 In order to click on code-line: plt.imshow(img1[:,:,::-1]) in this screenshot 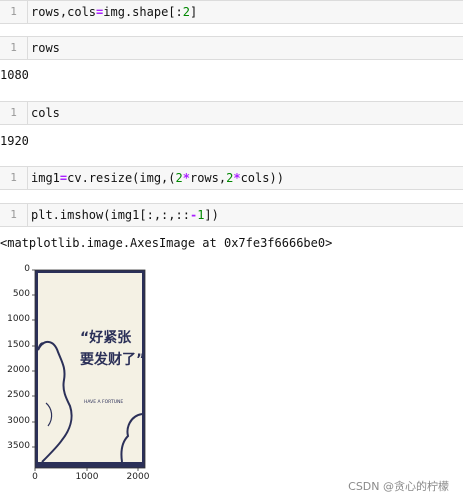, I will do `click(125, 215)`.